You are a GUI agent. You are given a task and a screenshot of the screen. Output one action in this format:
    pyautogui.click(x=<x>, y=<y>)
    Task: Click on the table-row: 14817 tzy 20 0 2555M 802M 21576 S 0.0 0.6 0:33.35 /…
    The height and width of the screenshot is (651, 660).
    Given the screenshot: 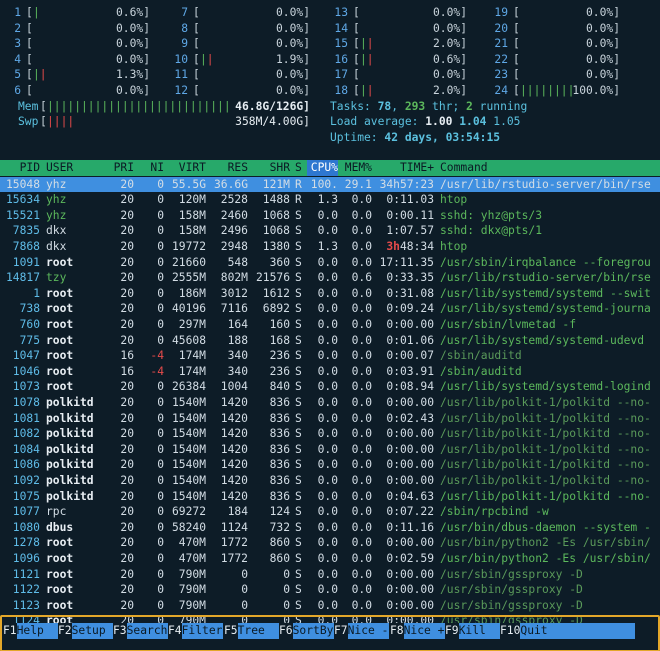 What is the action you would take?
    pyautogui.click(x=330, y=278)
    